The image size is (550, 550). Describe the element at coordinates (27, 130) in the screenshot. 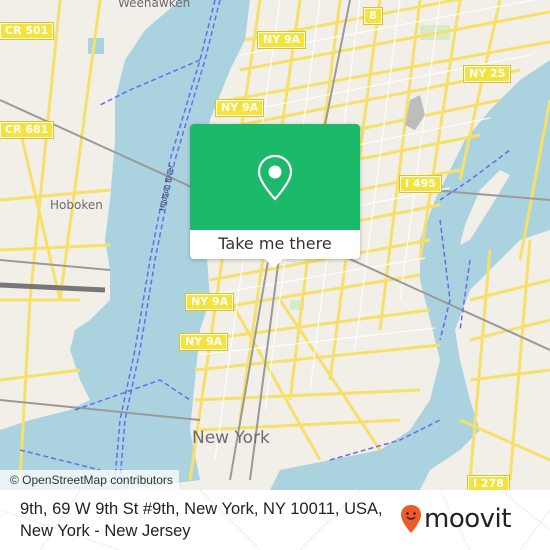

I see `road-shield-cr681: CR 681` at that location.